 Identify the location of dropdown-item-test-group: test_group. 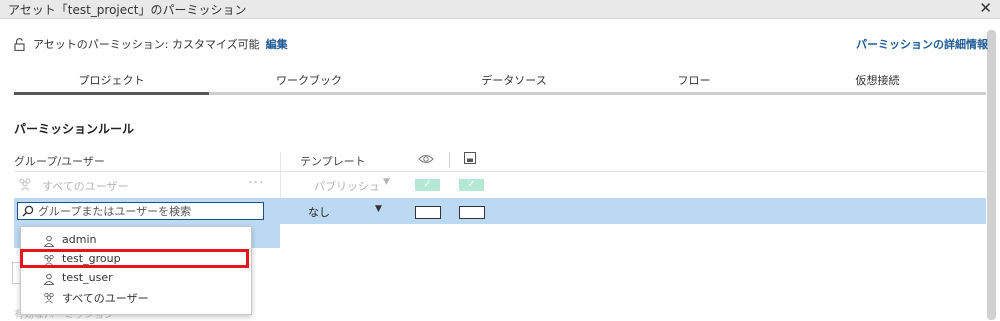
(136, 259).